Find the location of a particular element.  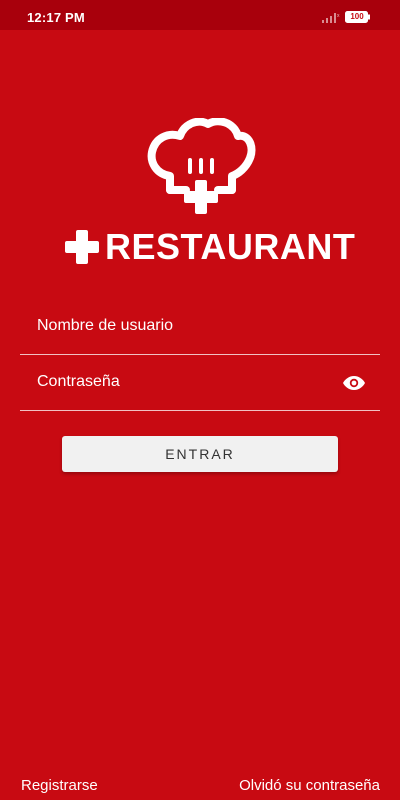

eye-icon is located at coordinates (354, 383).